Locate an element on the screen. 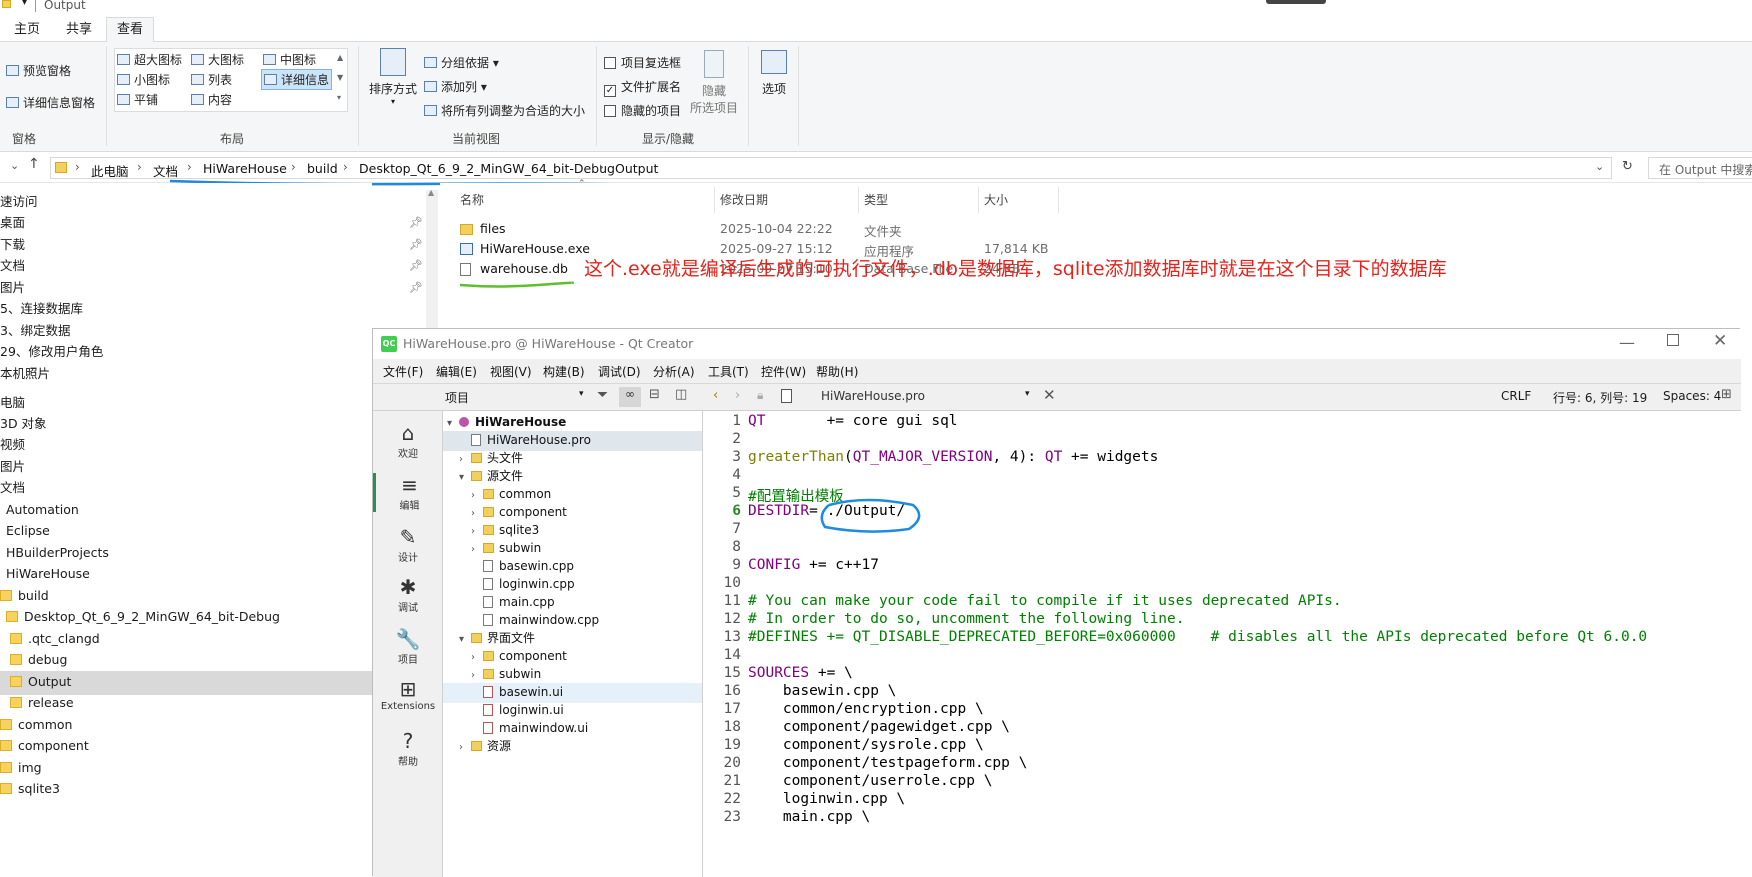 The width and height of the screenshot is (1752, 877). column-date: 修改日期 is located at coordinates (744, 199).